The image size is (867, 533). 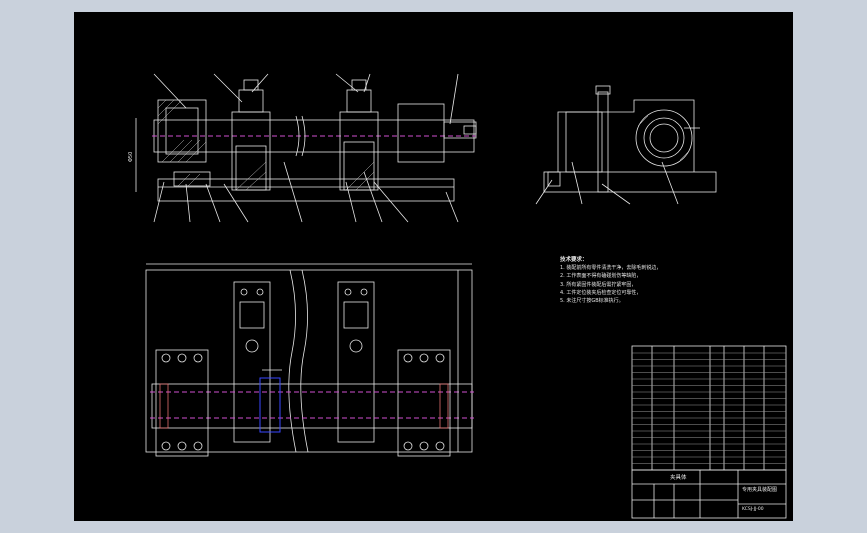 I want to click on front-view-leaders, so click(x=306, y=148).